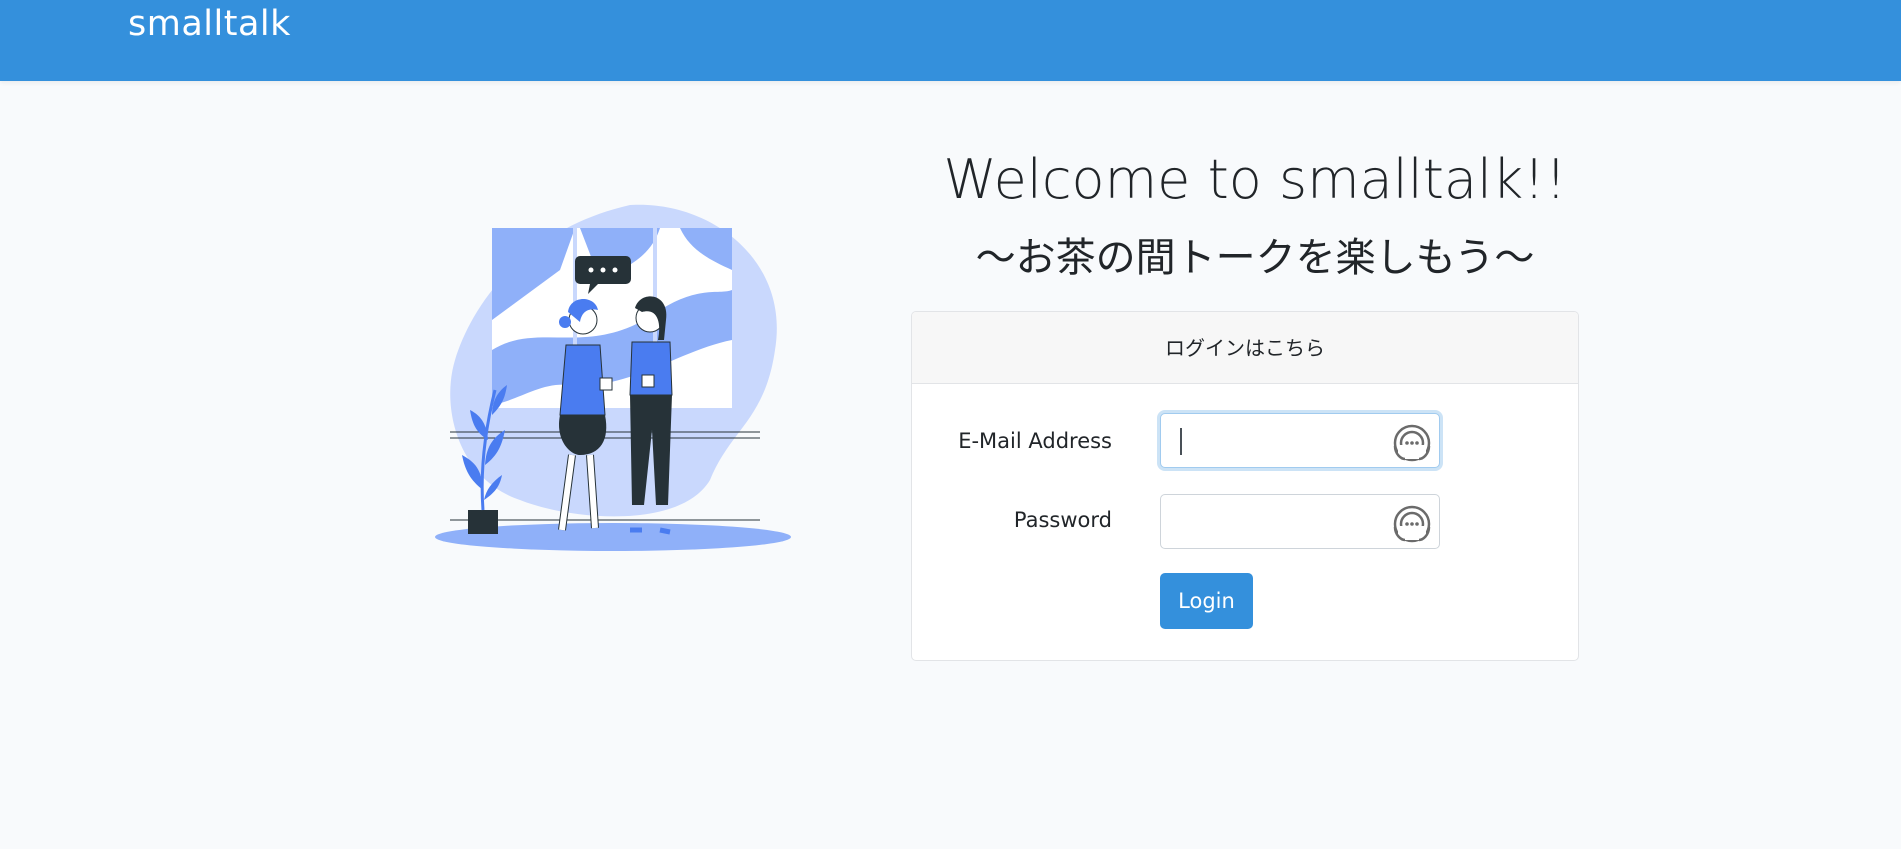  What do you see at coordinates (209, 24) in the screenshot?
I see `brand-link: smalltalk` at bounding box center [209, 24].